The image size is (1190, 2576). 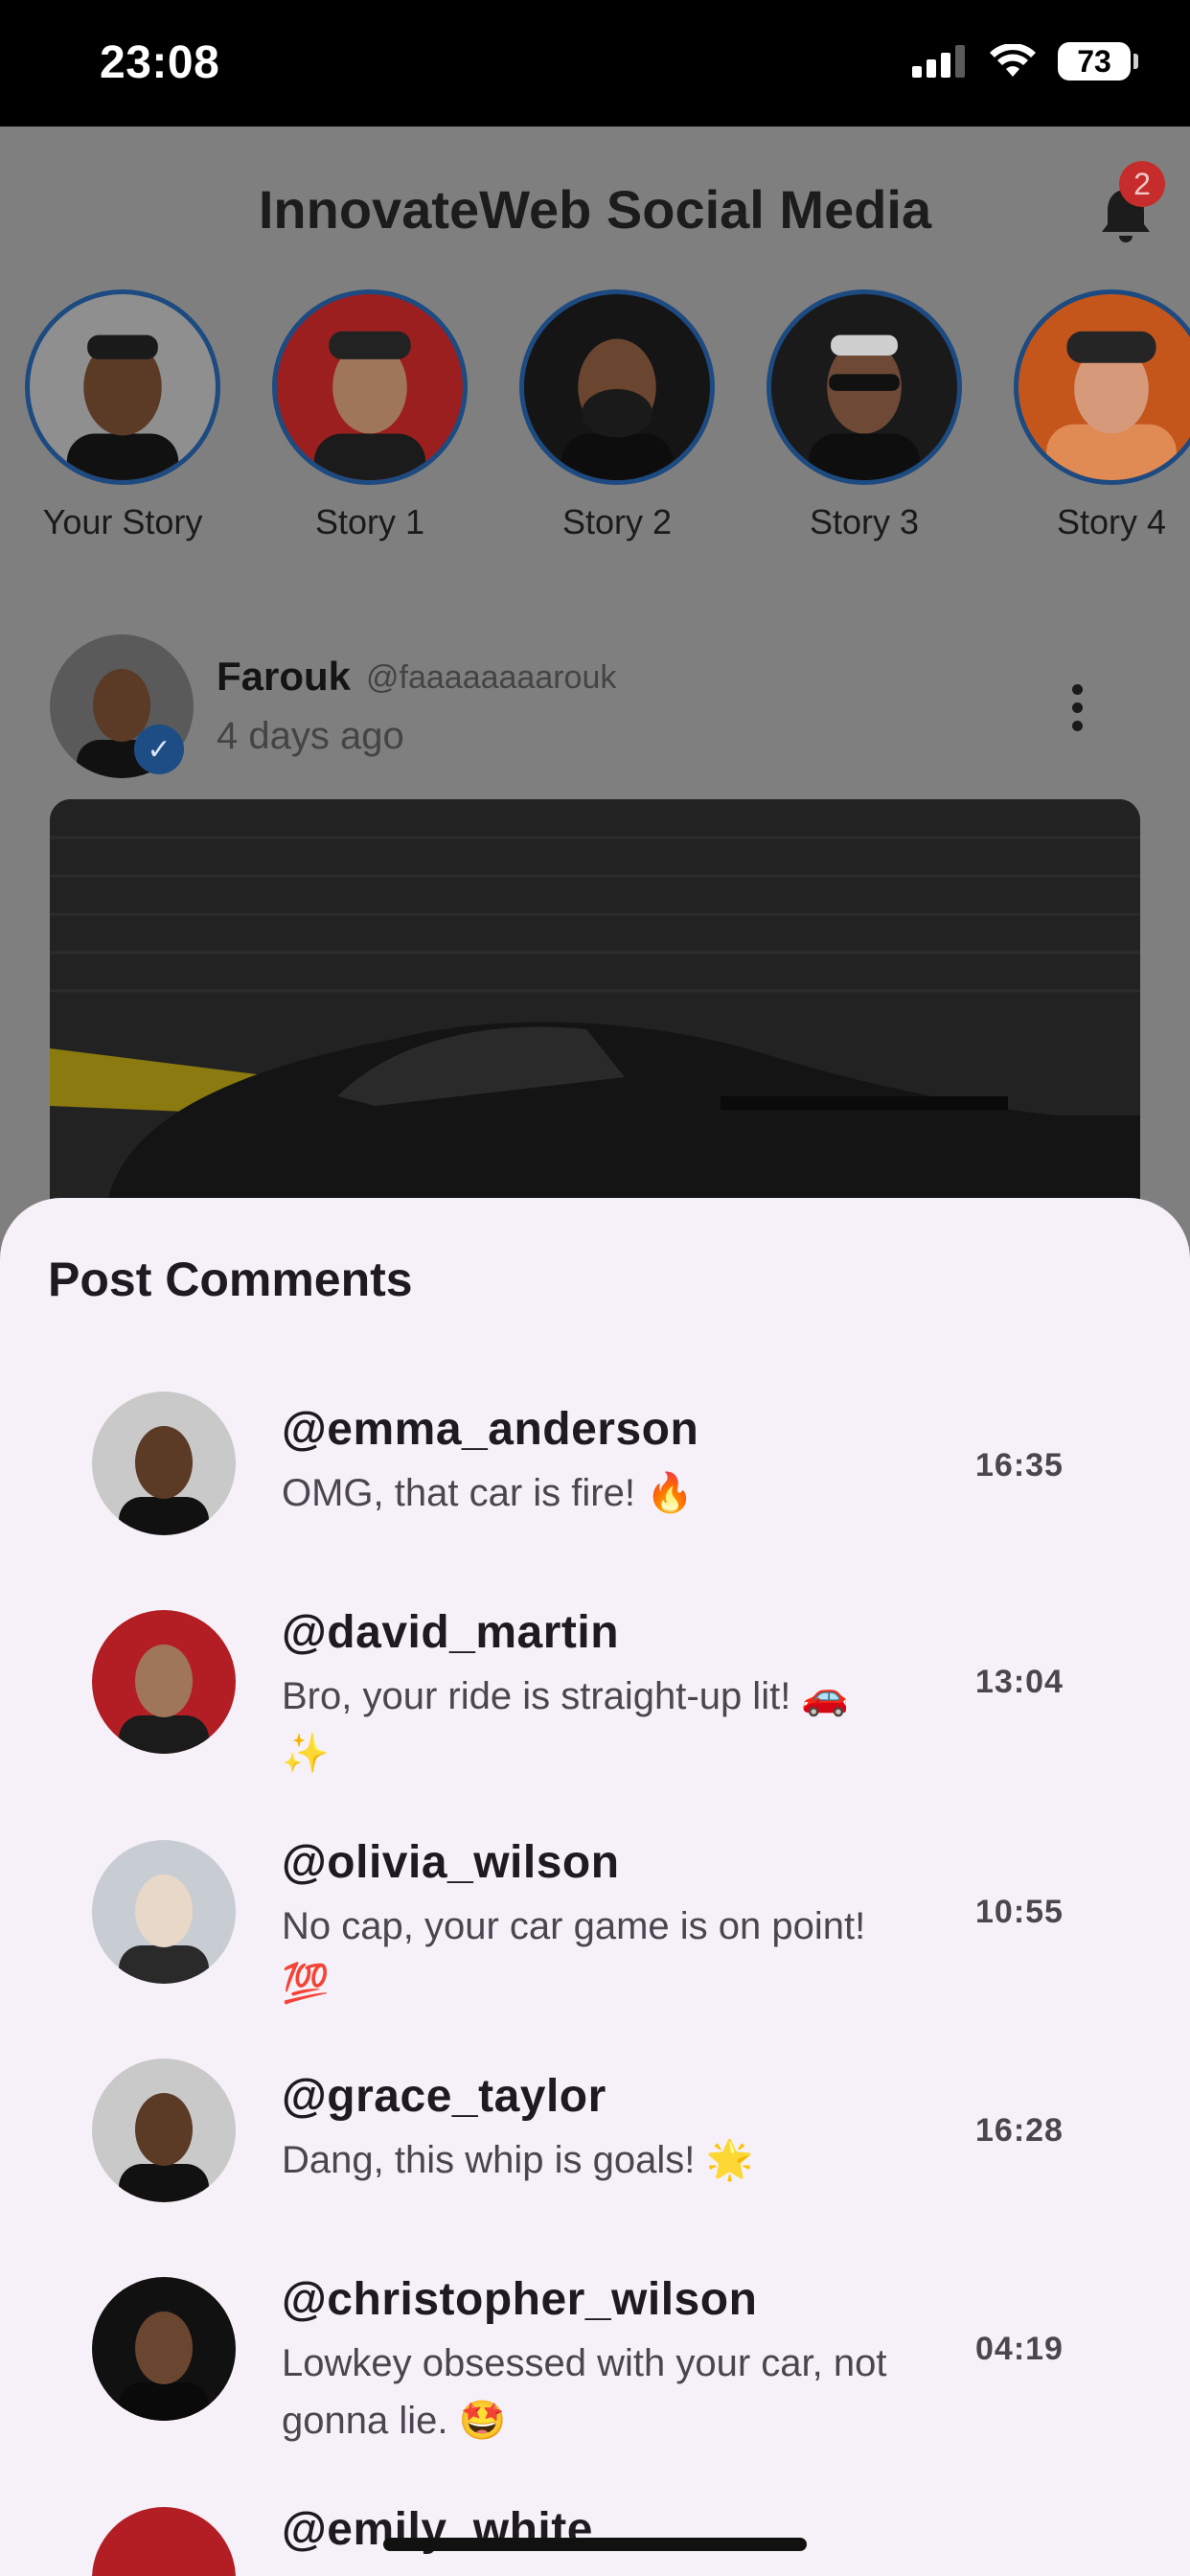 What do you see at coordinates (1076, 707) in the screenshot?
I see `more-options-icon` at bounding box center [1076, 707].